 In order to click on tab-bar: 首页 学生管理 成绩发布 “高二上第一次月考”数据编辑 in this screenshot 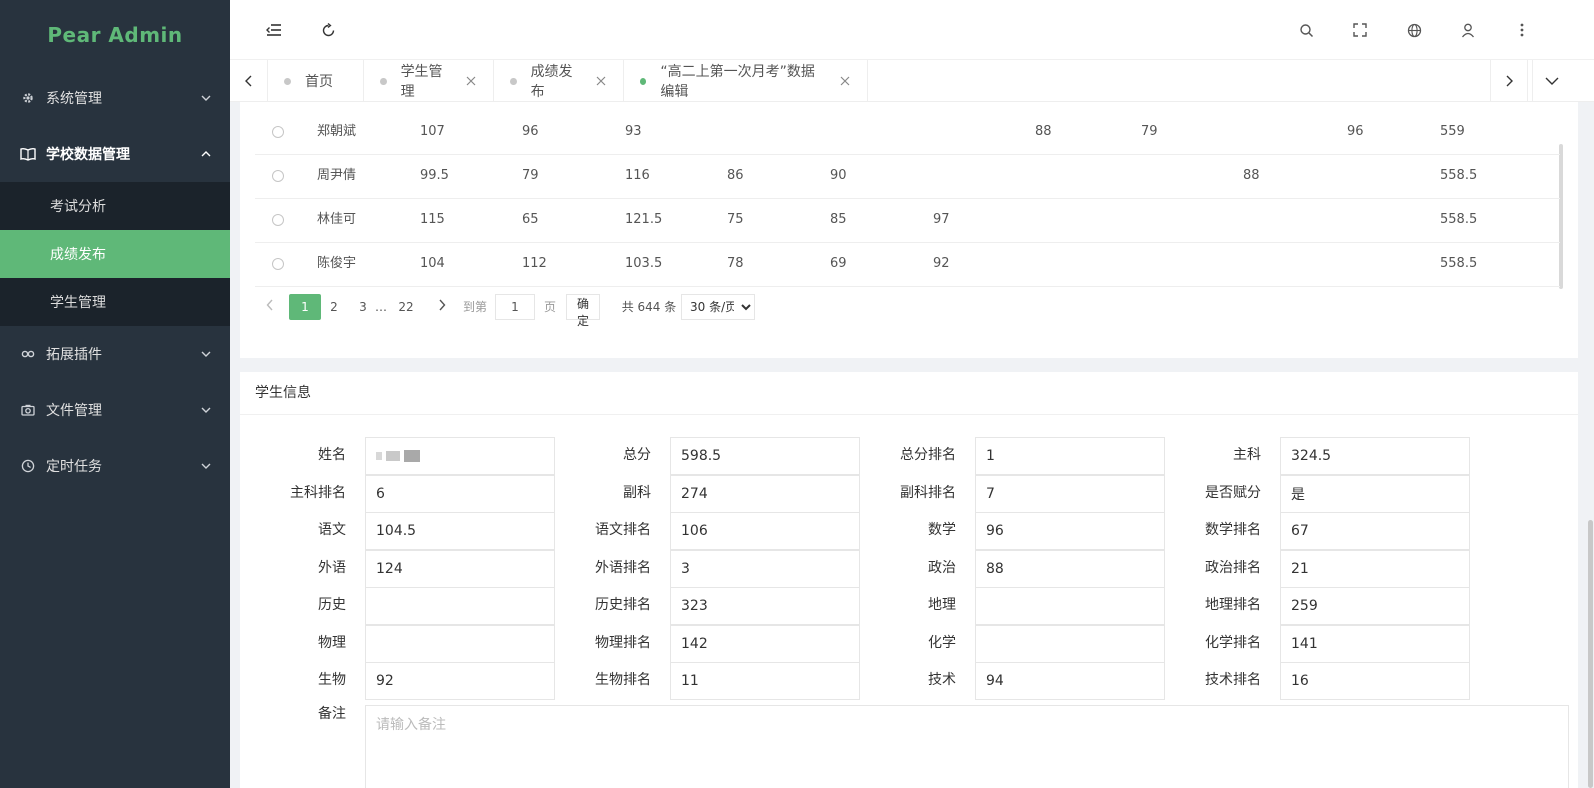, I will do `click(912, 81)`.